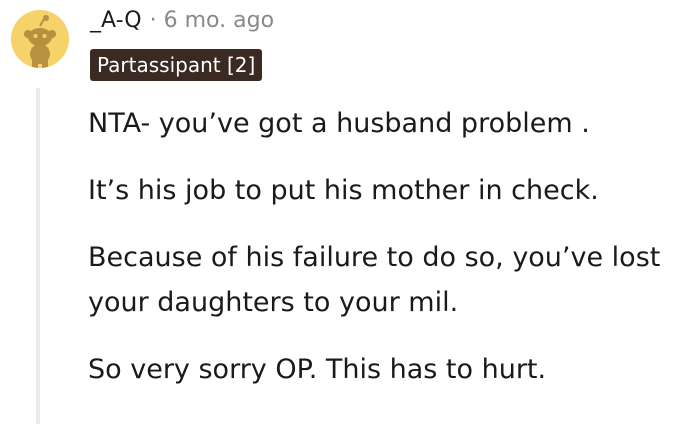 The image size is (696, 424). I want to click on timestamp: 6 mo. ago, so click(219, 20).